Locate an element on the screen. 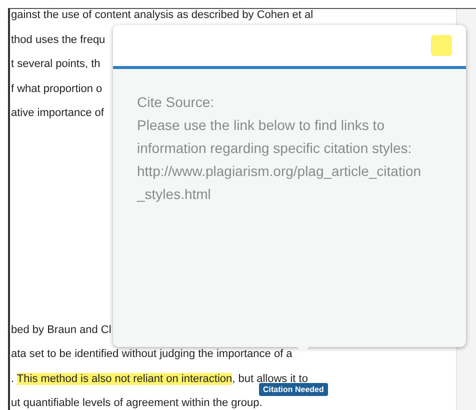 The height and width of the screenshot is (410, 476). citation-needed-tag: Citation Needed is located at coordinates (293, 389).